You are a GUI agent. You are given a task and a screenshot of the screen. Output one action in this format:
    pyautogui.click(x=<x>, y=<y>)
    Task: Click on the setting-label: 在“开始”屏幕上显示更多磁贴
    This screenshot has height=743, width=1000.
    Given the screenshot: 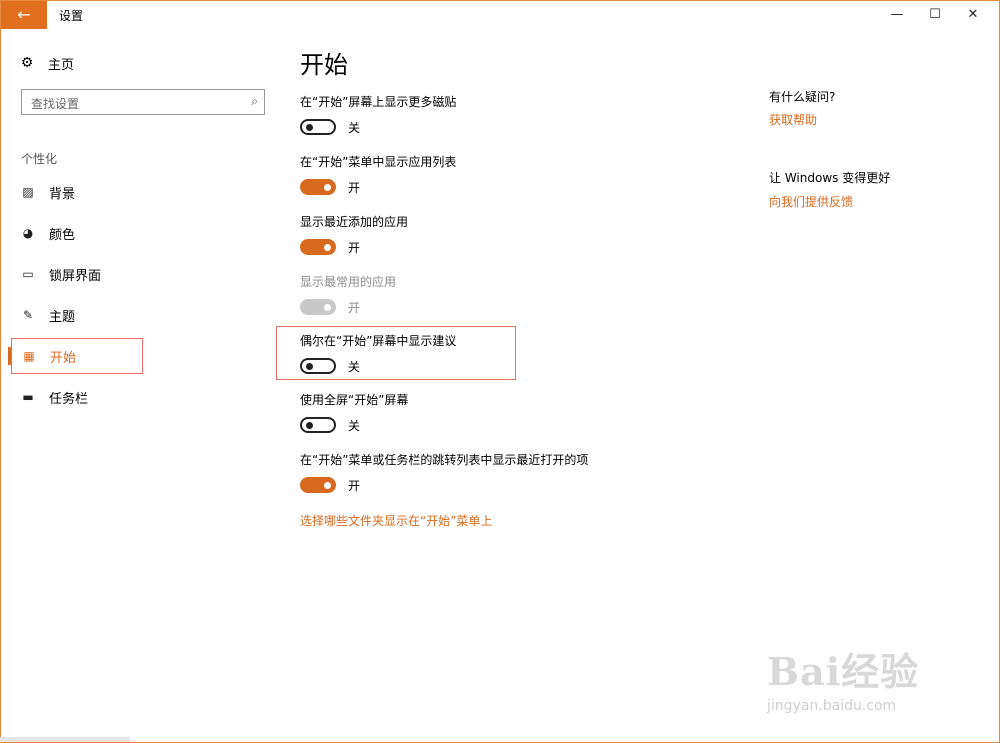 What is the action you would take?
    pyautogui.click(x=378, y=102)
    